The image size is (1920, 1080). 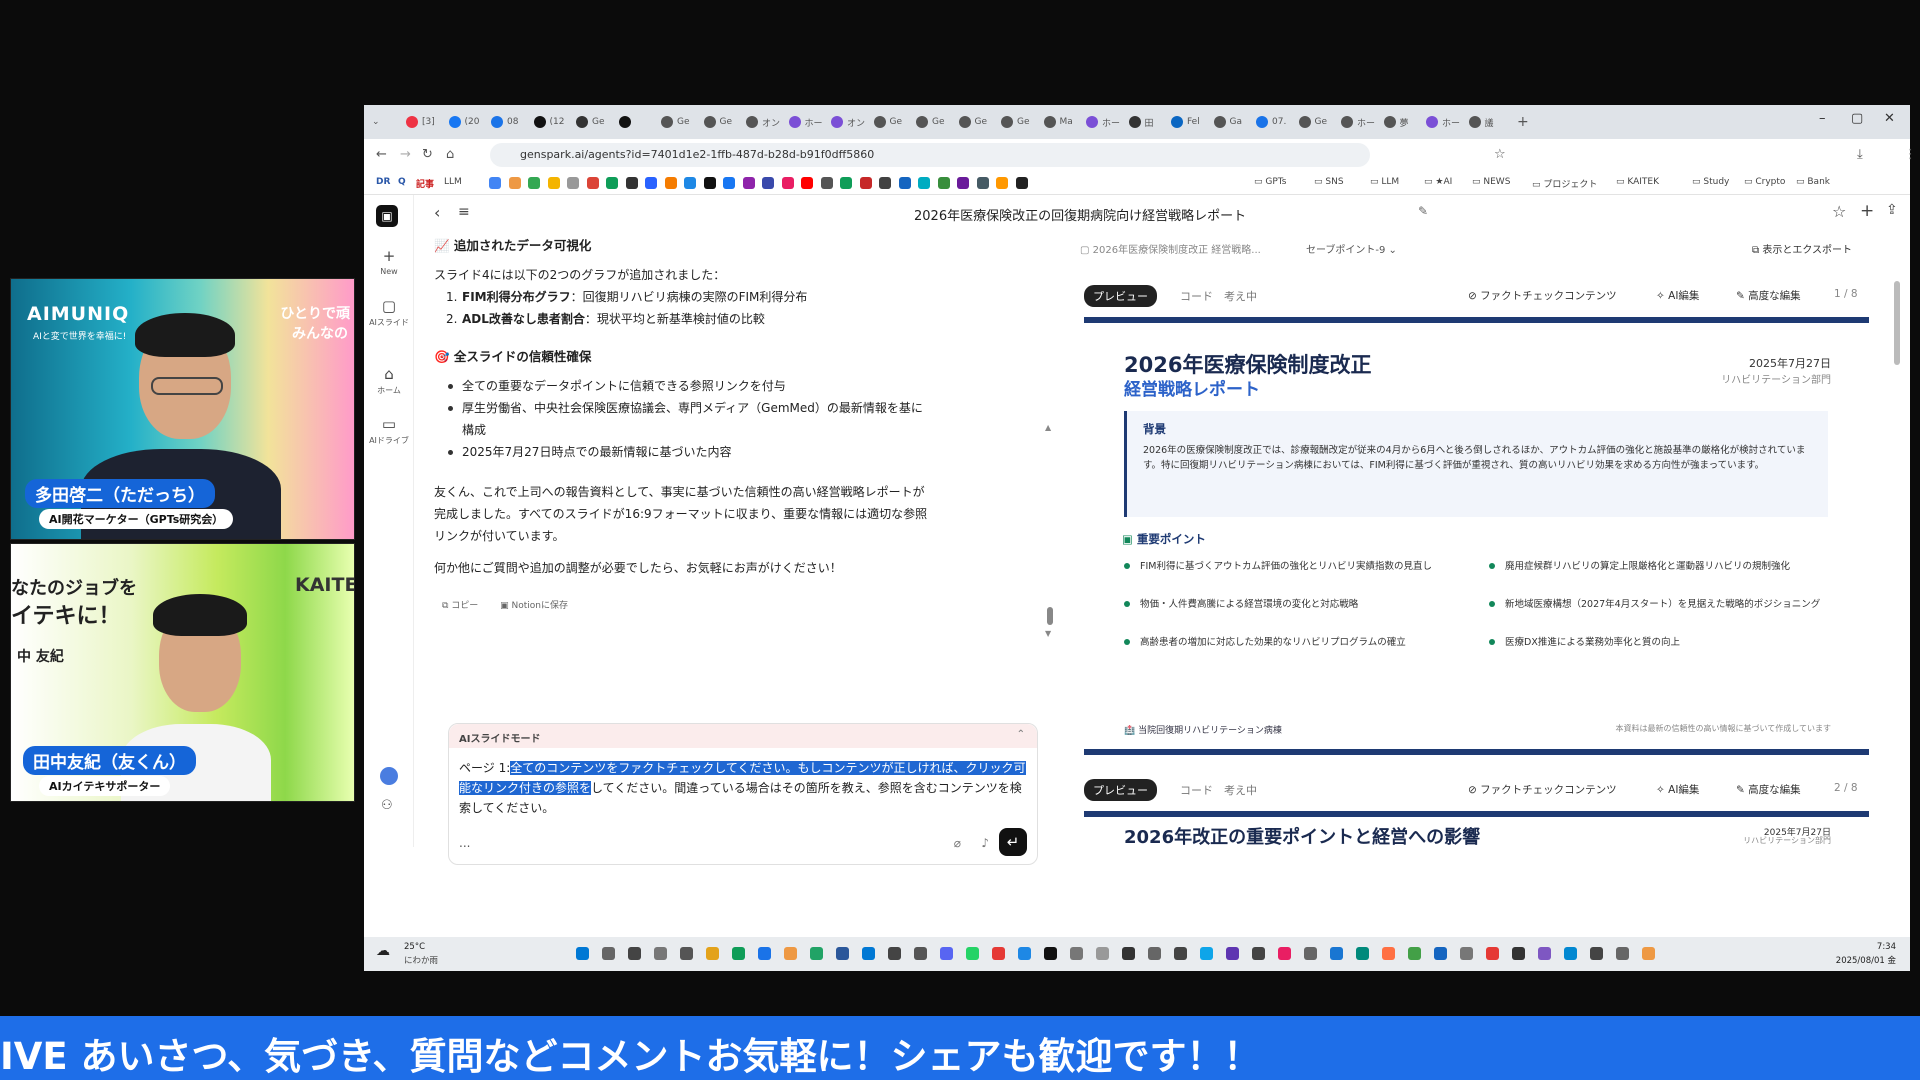 What do you see at coordinates (383, 182) in the screenshot?
I see `bookmark-dr: DR` at bounding box center [383, 182].